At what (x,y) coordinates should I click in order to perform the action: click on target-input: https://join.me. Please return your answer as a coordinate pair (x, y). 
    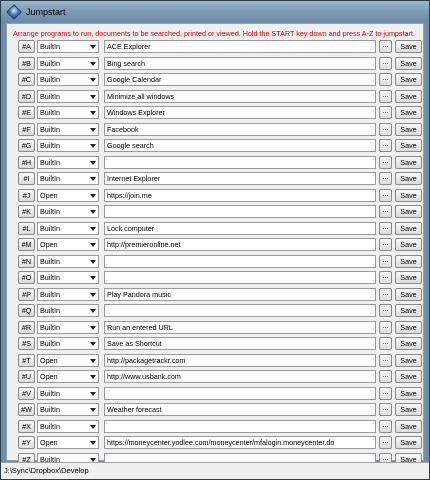
    Looking at the image, I should click on (240, 195).